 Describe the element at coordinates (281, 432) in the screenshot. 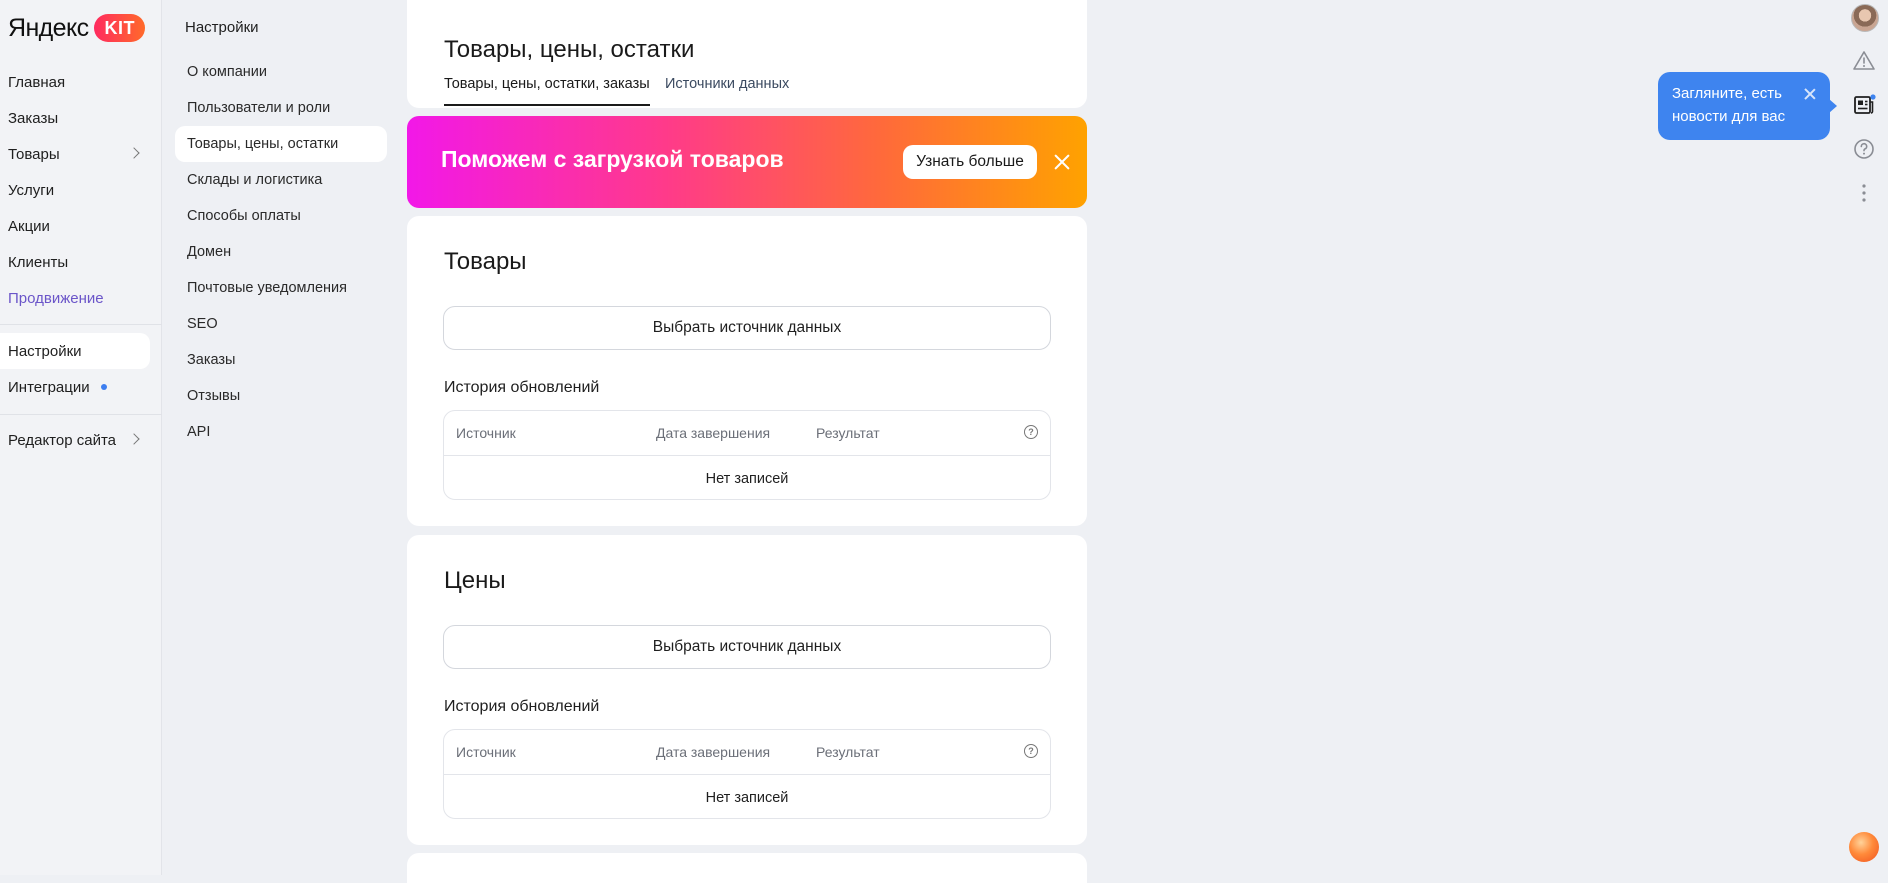

I see `subnav-item-api: API` at that location.